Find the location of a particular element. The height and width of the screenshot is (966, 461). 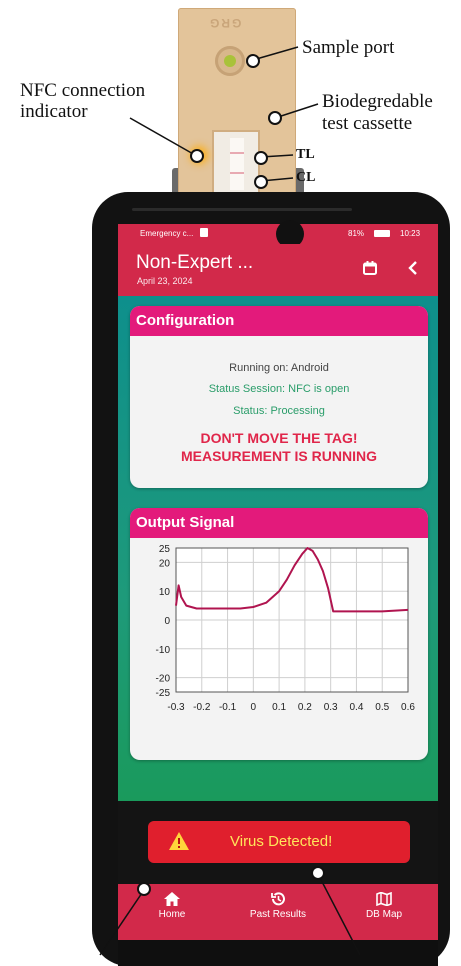

annotation-sample-port: Sample port is located at coordinates (348, 47).